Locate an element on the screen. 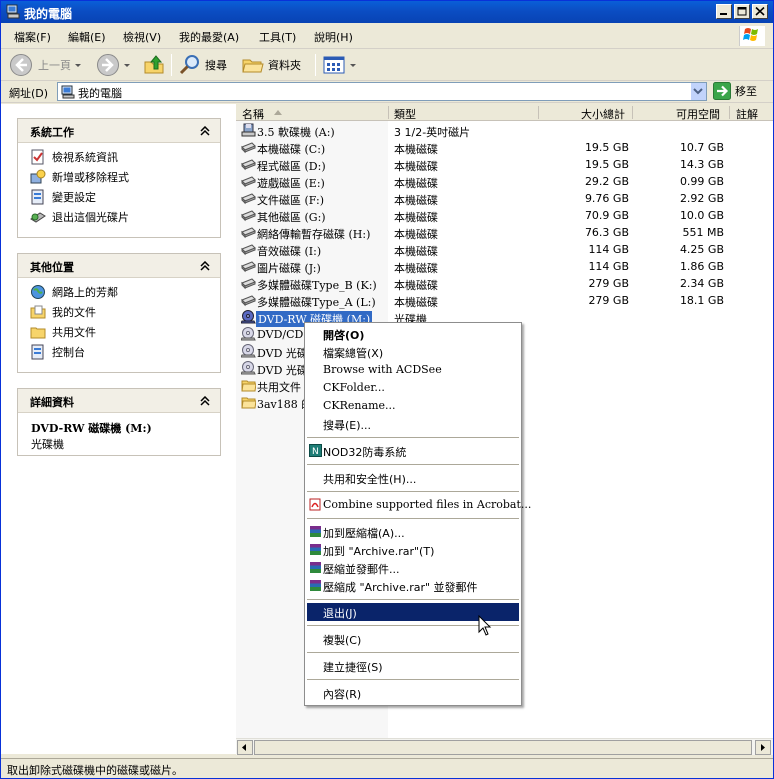 The width and height of the screenshot is (774, 779). drive-row: 3.5 軟碟機 (A:) 3 1/2-英吋磁片 is located at coordinates (504, 130).